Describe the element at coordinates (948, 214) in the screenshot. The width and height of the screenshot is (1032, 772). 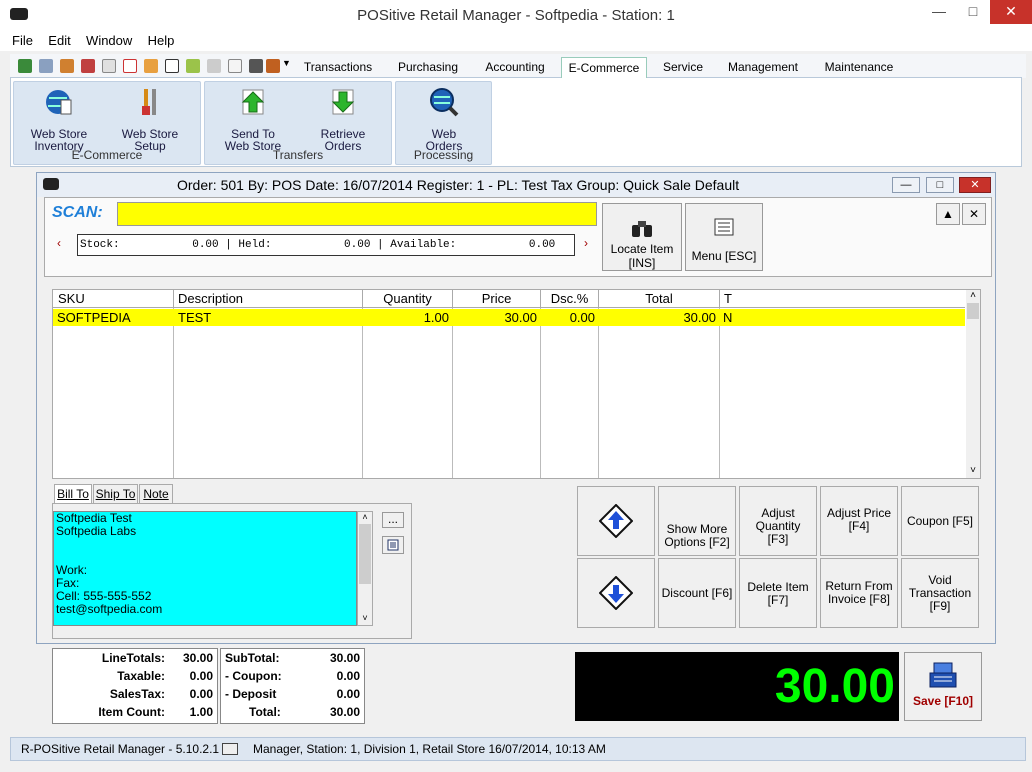
I see `collapse-button: ▲` at that location.